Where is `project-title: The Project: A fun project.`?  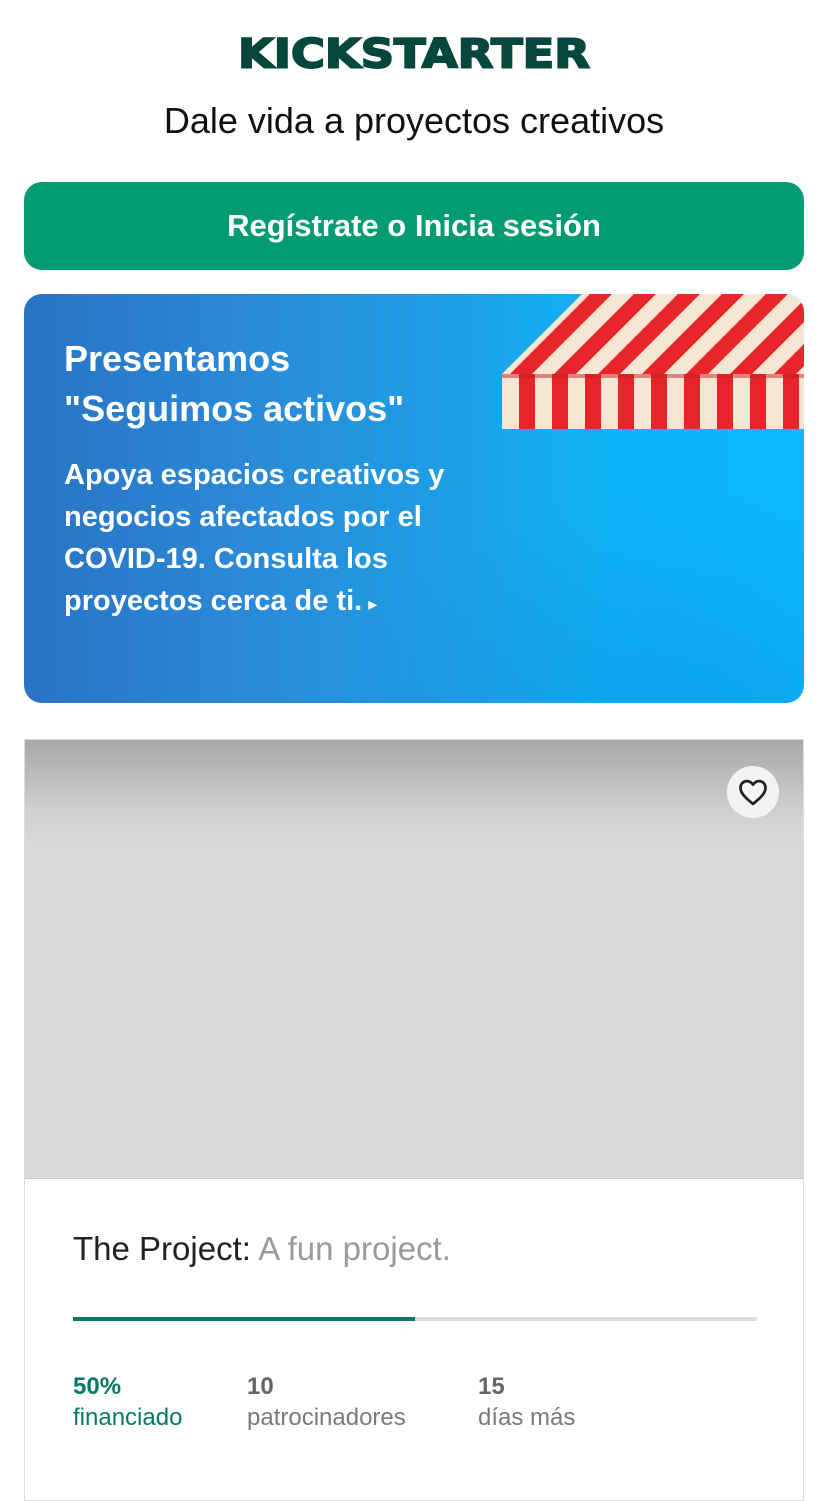
project-title: The Project: A fun project. is located at coordinates (262, 1249).